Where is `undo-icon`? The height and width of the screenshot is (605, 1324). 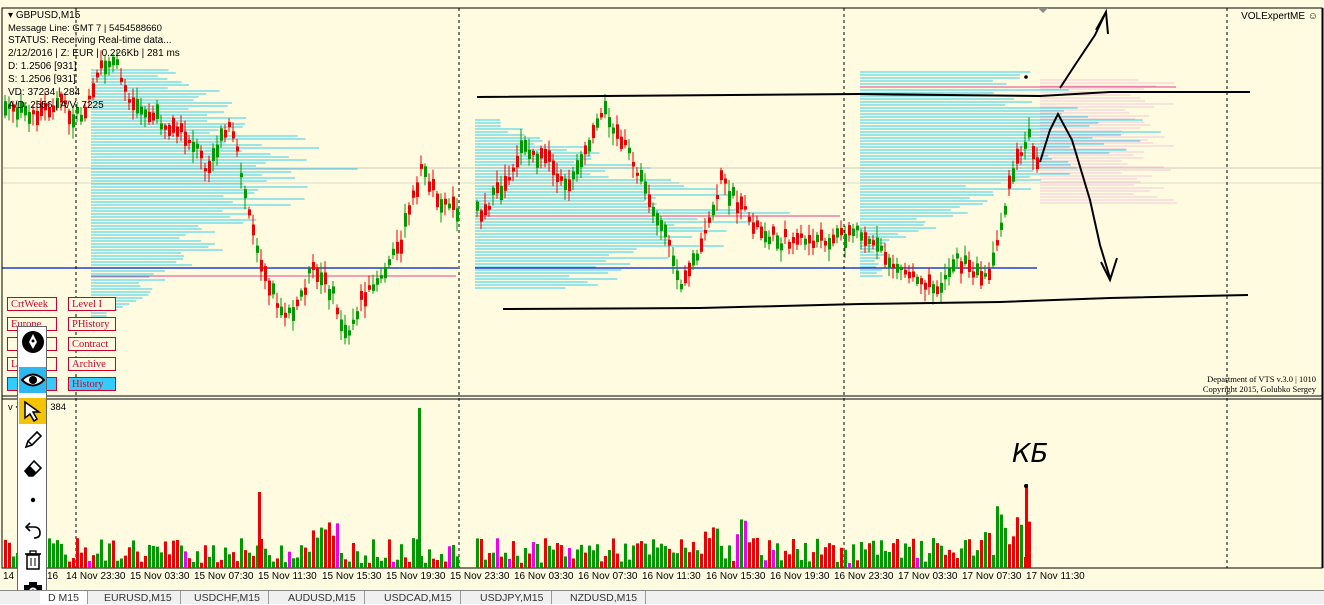 undo-icon is located at coordinates (32, 530).